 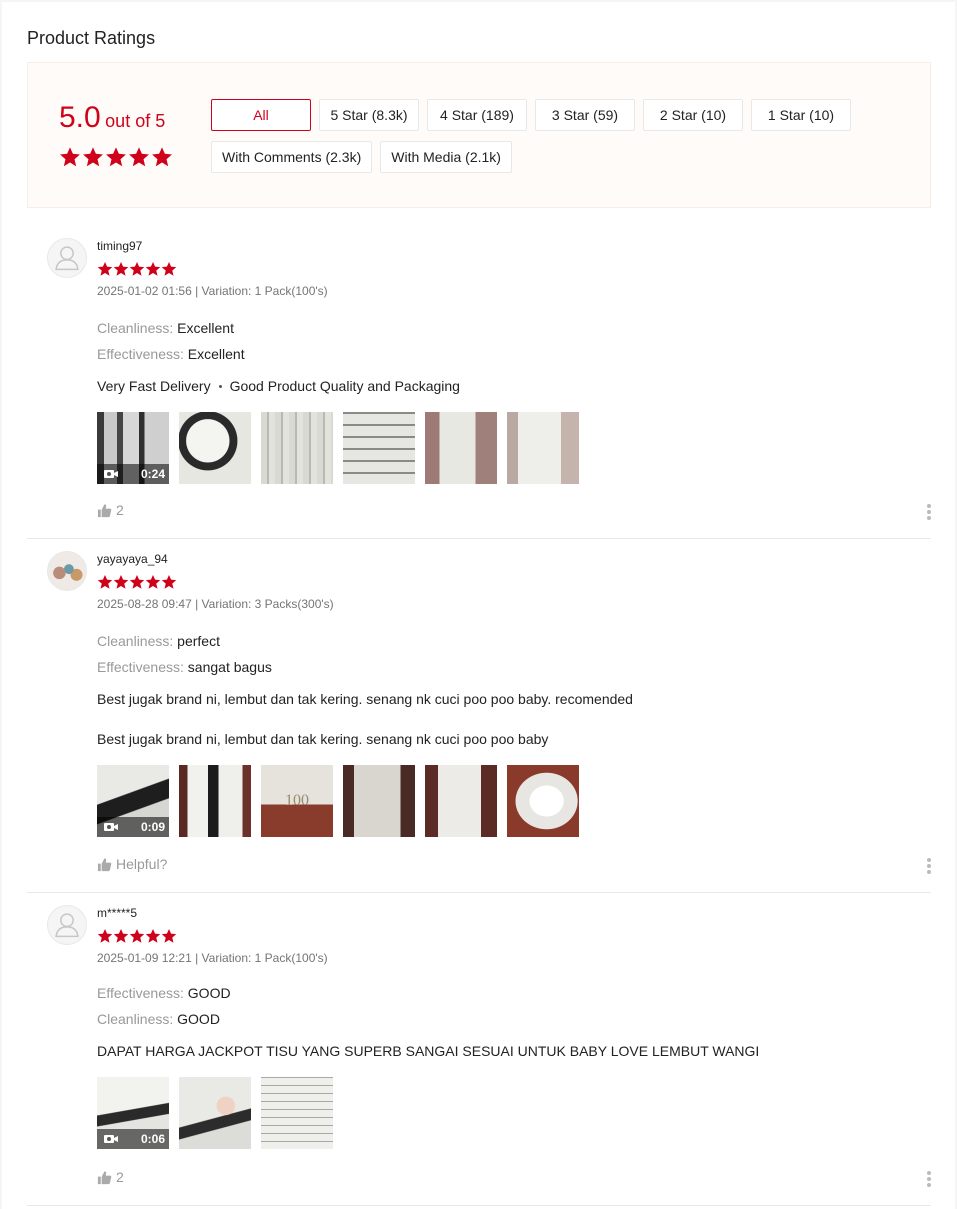 I want to click on video-duration: 0:09, so click(x=152, y=827).